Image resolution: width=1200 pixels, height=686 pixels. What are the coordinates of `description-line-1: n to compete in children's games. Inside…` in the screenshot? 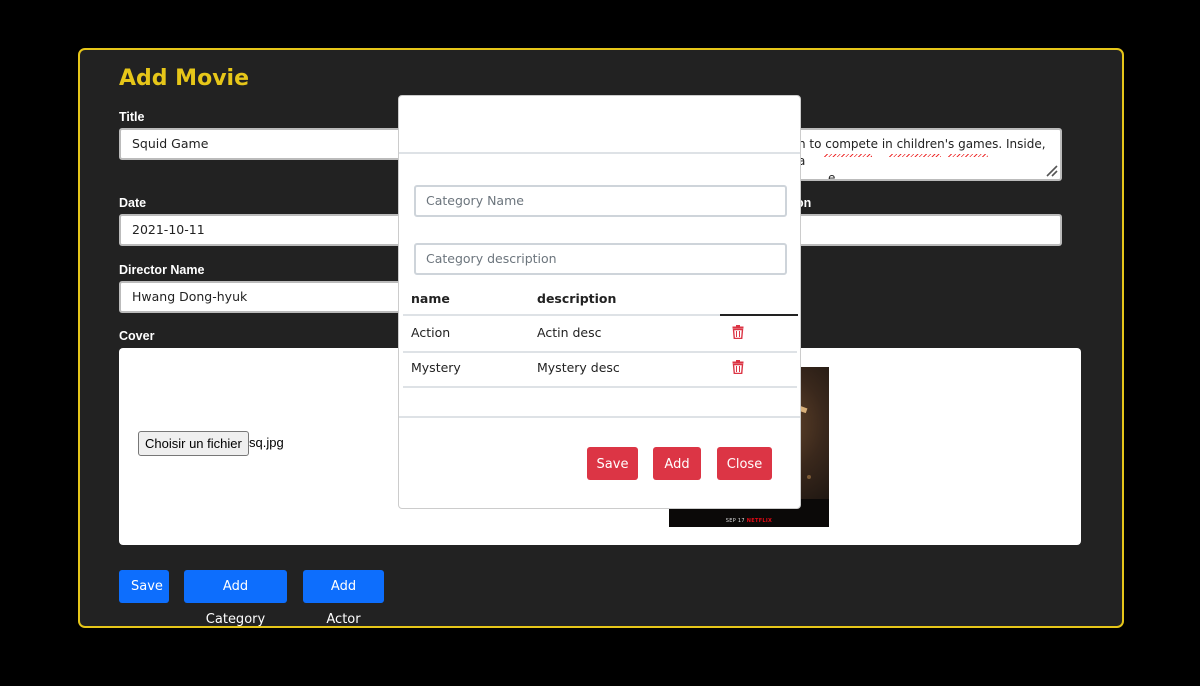 It's located at (922, 152).